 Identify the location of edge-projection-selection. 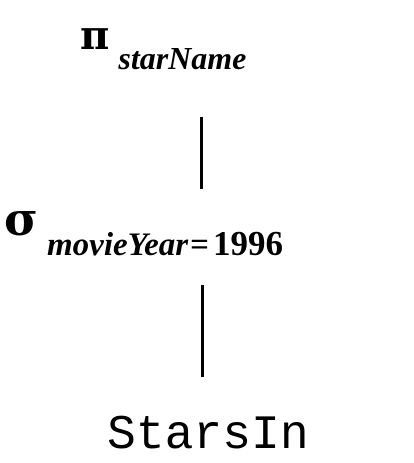
(201, 153).